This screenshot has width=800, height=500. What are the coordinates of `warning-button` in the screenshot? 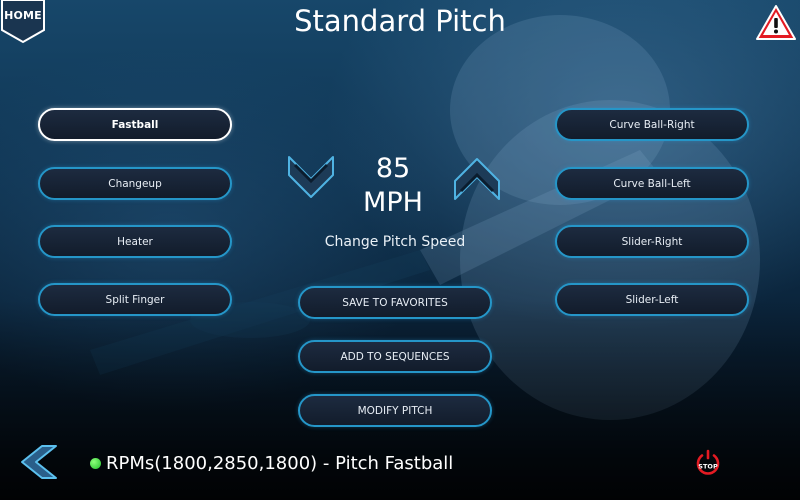 It's located at (776, 23).